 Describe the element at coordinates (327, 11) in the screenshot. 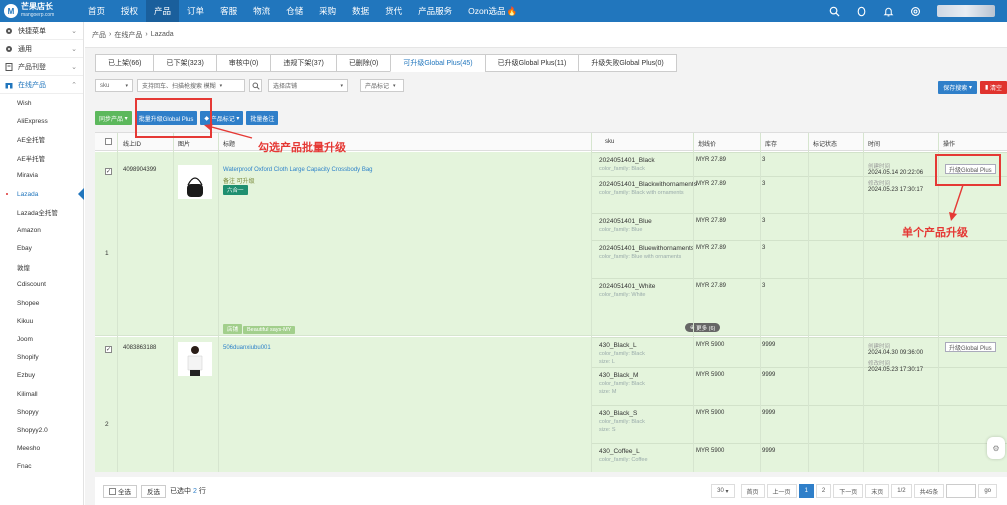

I see `nav-item: 采购` at that location.